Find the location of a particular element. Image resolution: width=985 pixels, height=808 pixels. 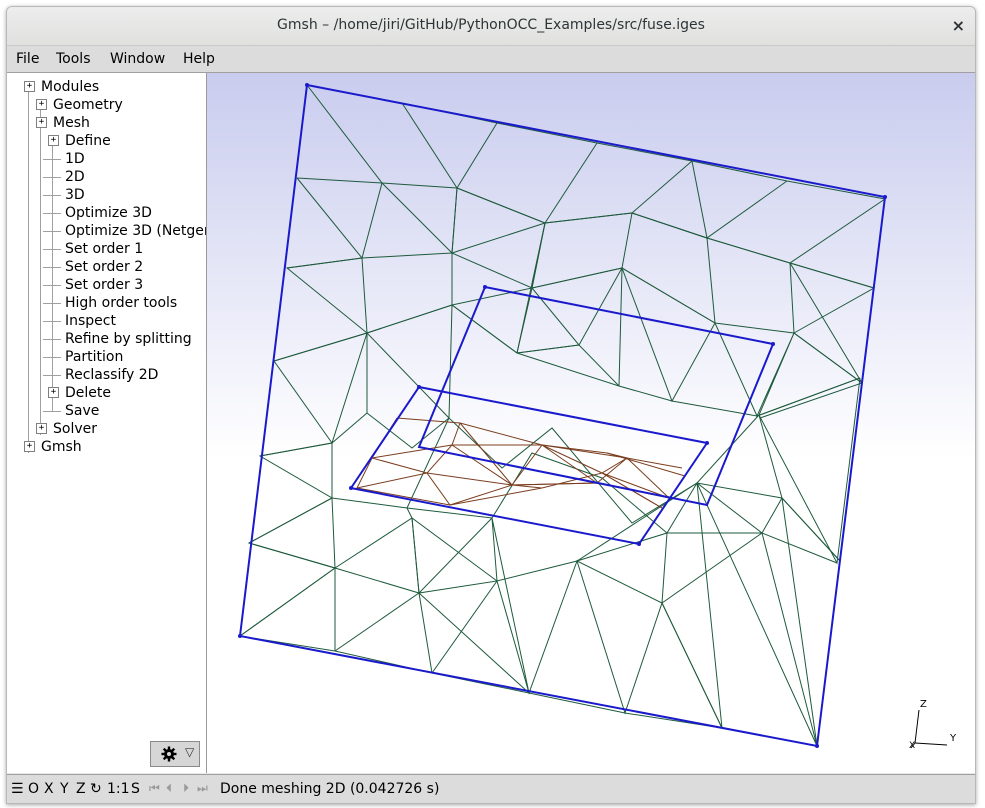

menu-file: File is located at coordinates (27, 59).